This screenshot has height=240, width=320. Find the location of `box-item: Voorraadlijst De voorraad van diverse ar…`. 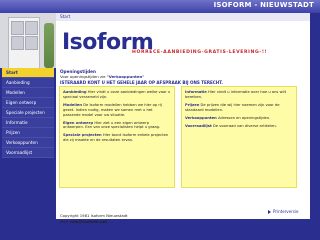

box-item: Voorraadlijst De voorraad van diverse ar… is located at coordinates (239, 126).